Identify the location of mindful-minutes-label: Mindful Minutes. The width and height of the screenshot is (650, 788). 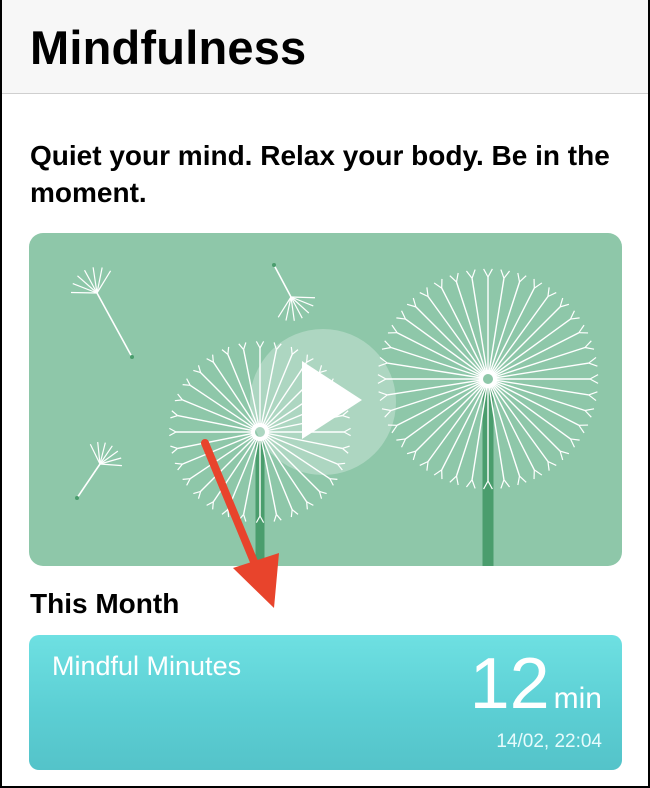
(147, 666).